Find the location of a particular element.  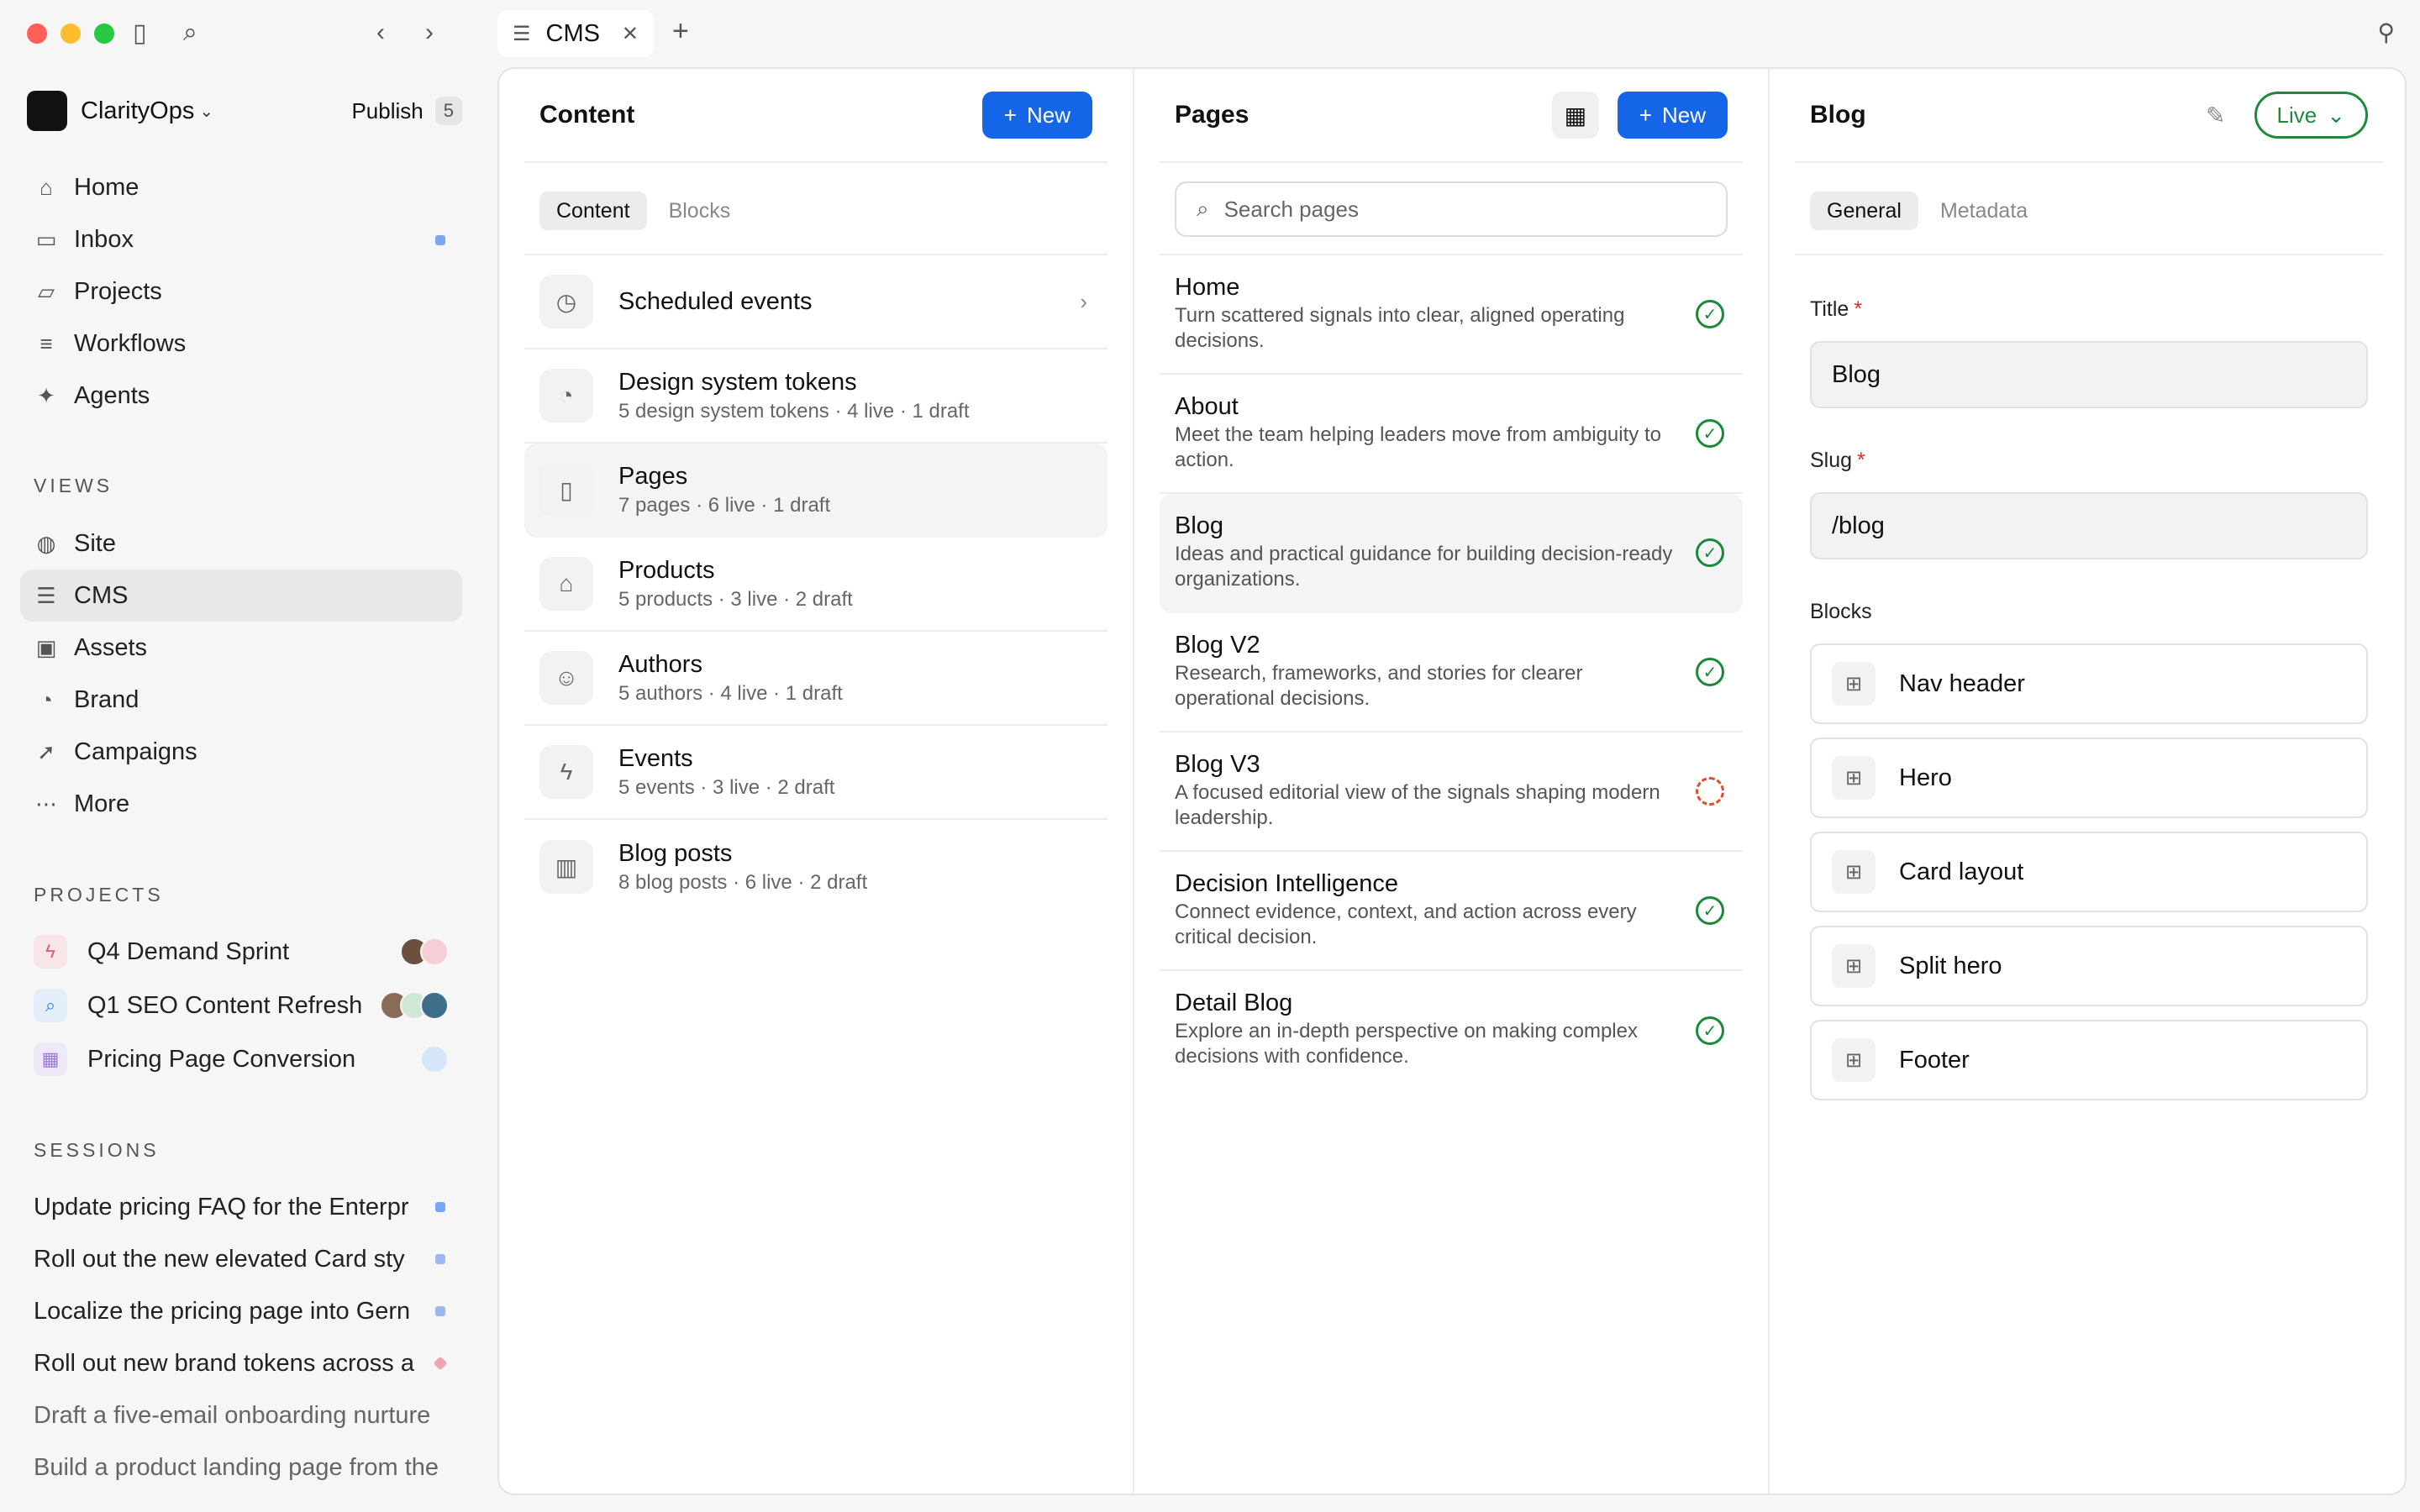

session-item: Build a product landing page from the is located at coordinates (241, 1467).